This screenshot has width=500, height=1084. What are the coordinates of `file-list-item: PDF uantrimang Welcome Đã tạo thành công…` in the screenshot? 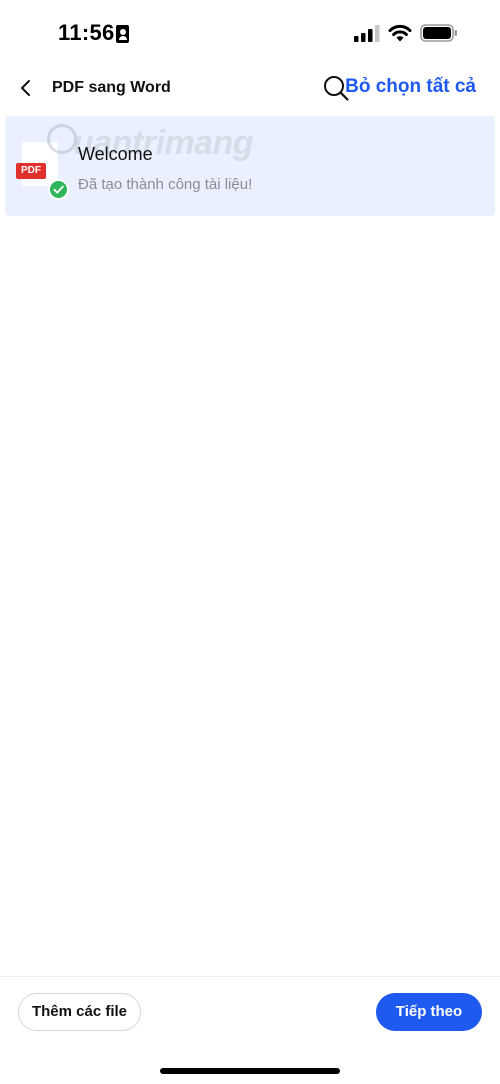 It's located at (250, 166).